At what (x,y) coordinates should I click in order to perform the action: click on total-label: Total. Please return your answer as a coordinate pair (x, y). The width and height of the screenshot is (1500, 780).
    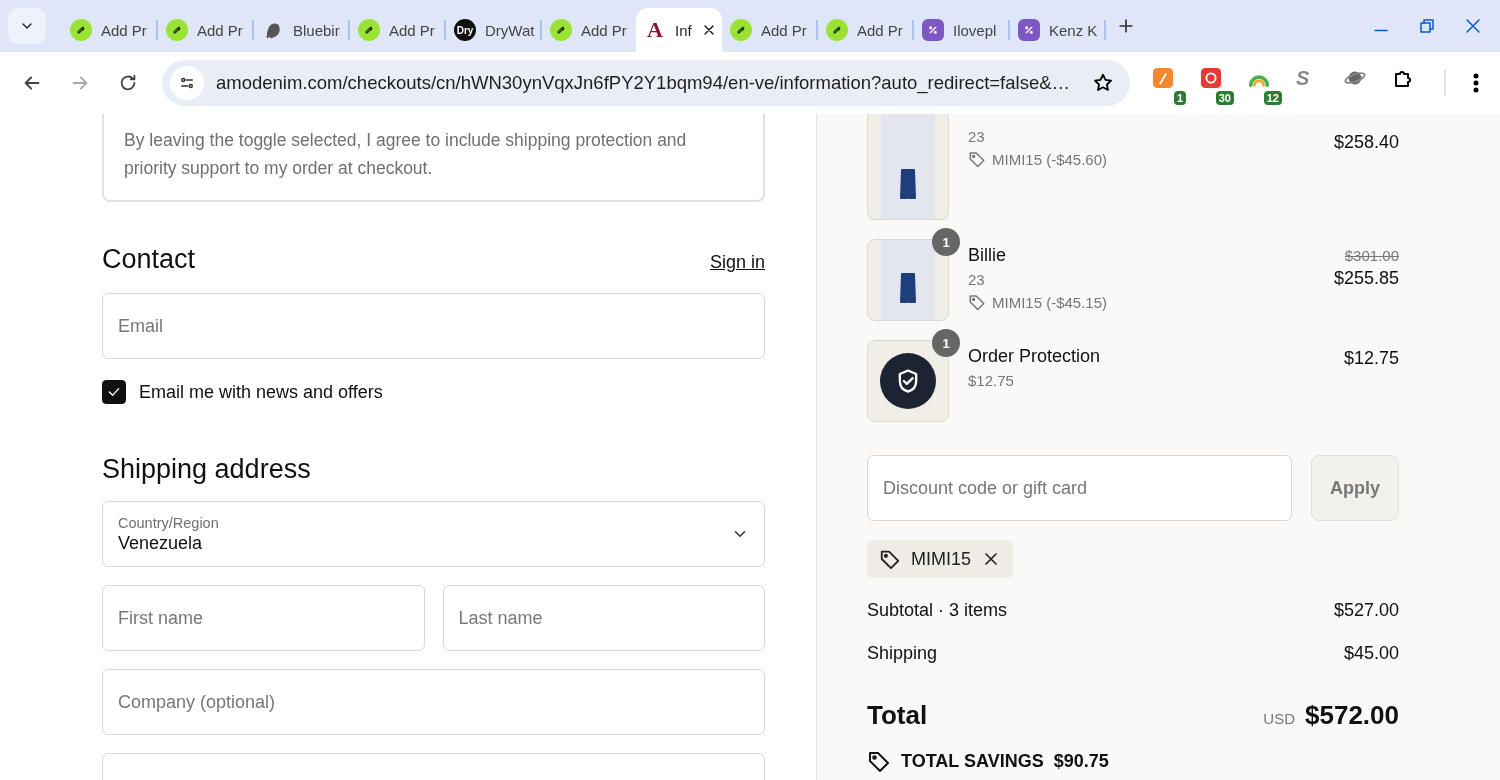
    Looking at the image, I should click on (897, 715).